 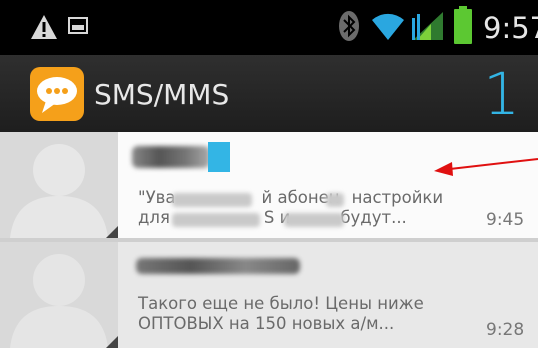 What do you see at coordinates (219, 157) in the screenshot?
I see `unread-indicator` at bounding box center [219, 157].